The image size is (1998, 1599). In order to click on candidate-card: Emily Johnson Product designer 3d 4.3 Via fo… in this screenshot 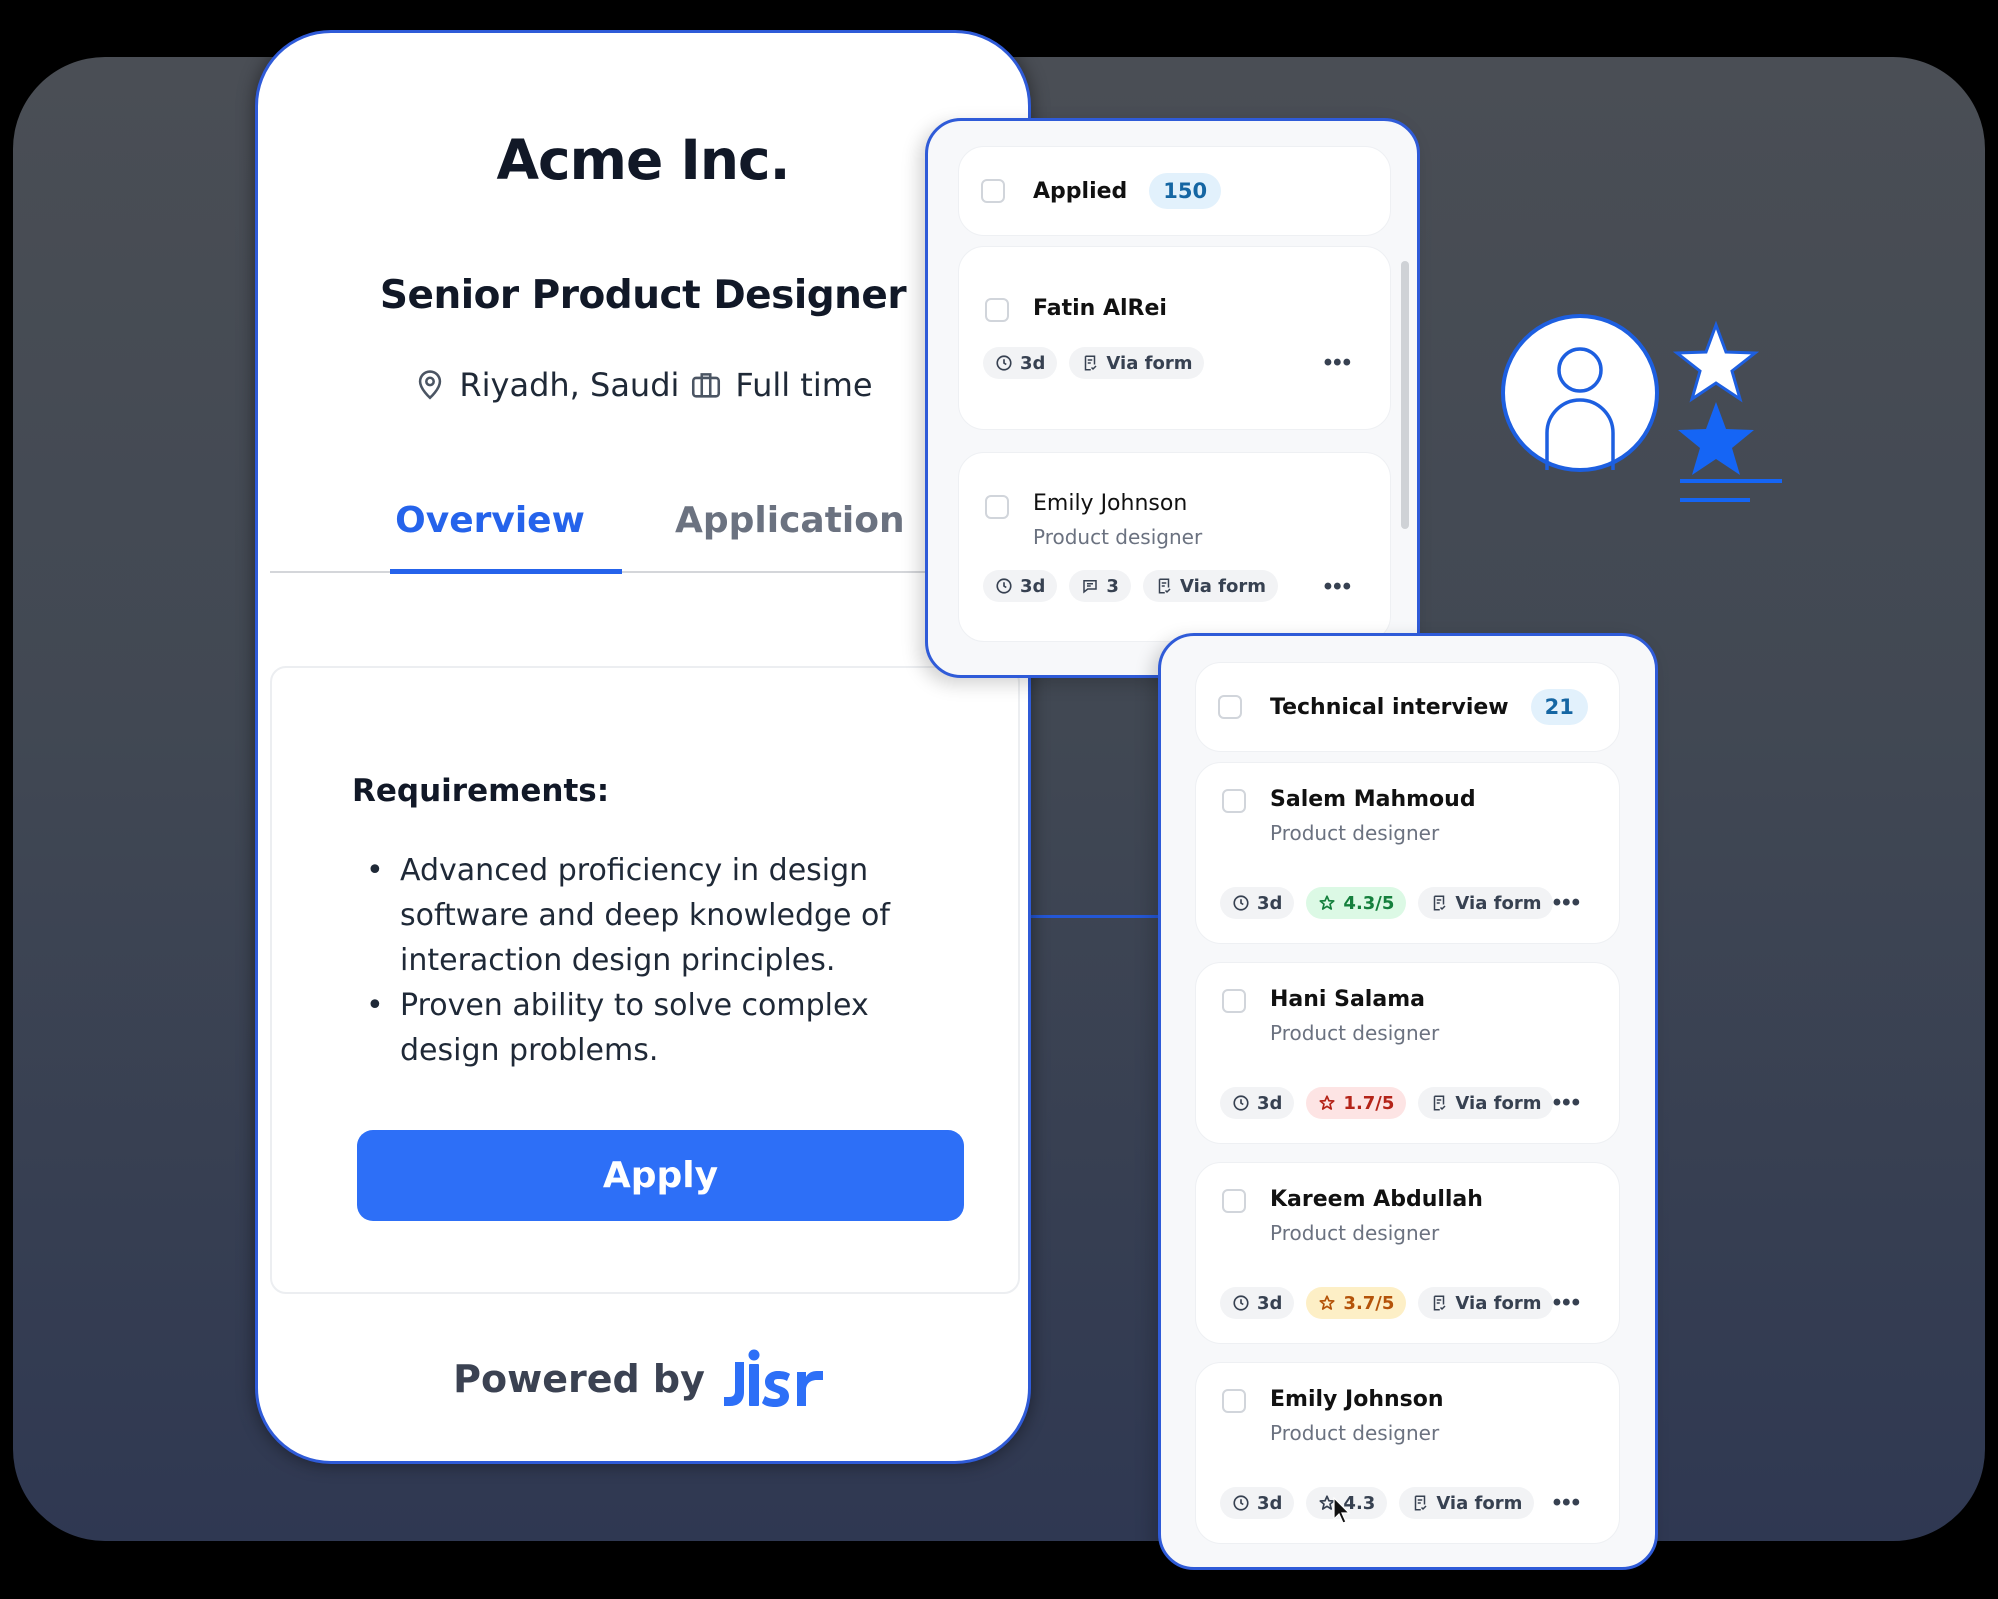, I will do `click(1407, 1453)`.